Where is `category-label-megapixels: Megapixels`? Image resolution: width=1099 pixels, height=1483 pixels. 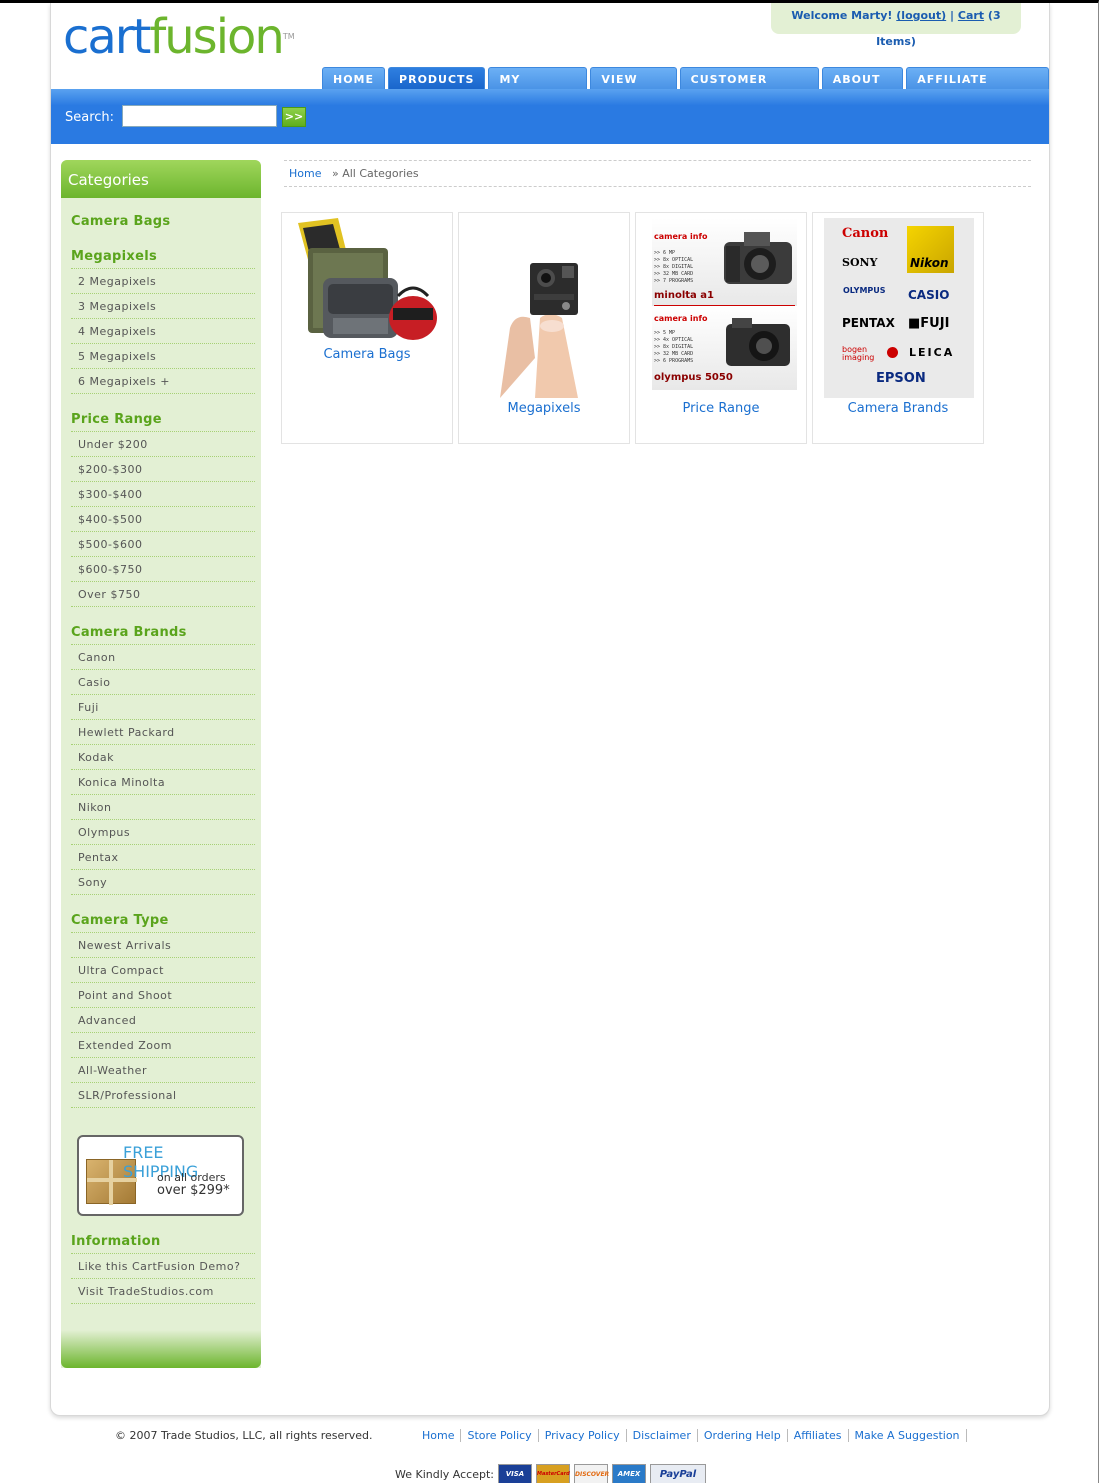
category-label-megapixels: Megapixels is located at coordinates (544, 408).